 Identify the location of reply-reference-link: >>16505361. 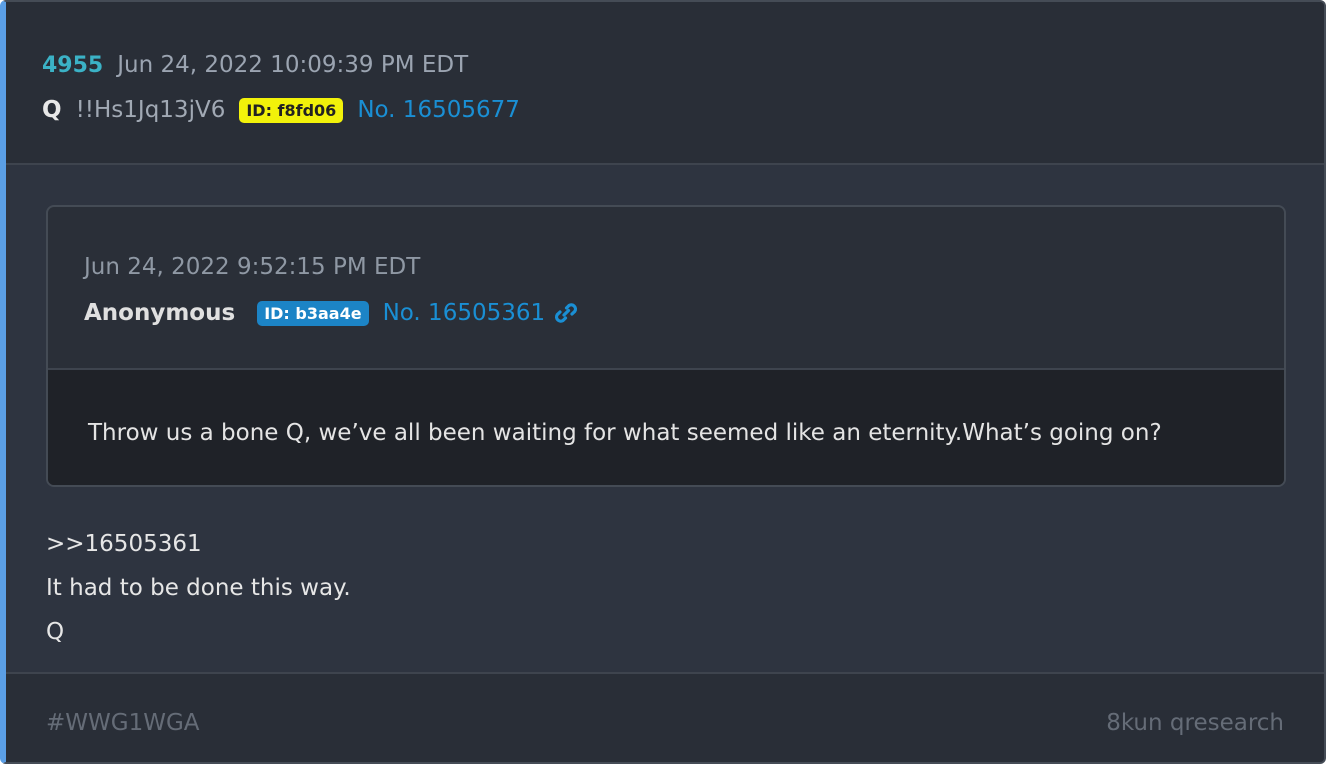
(198, 550).